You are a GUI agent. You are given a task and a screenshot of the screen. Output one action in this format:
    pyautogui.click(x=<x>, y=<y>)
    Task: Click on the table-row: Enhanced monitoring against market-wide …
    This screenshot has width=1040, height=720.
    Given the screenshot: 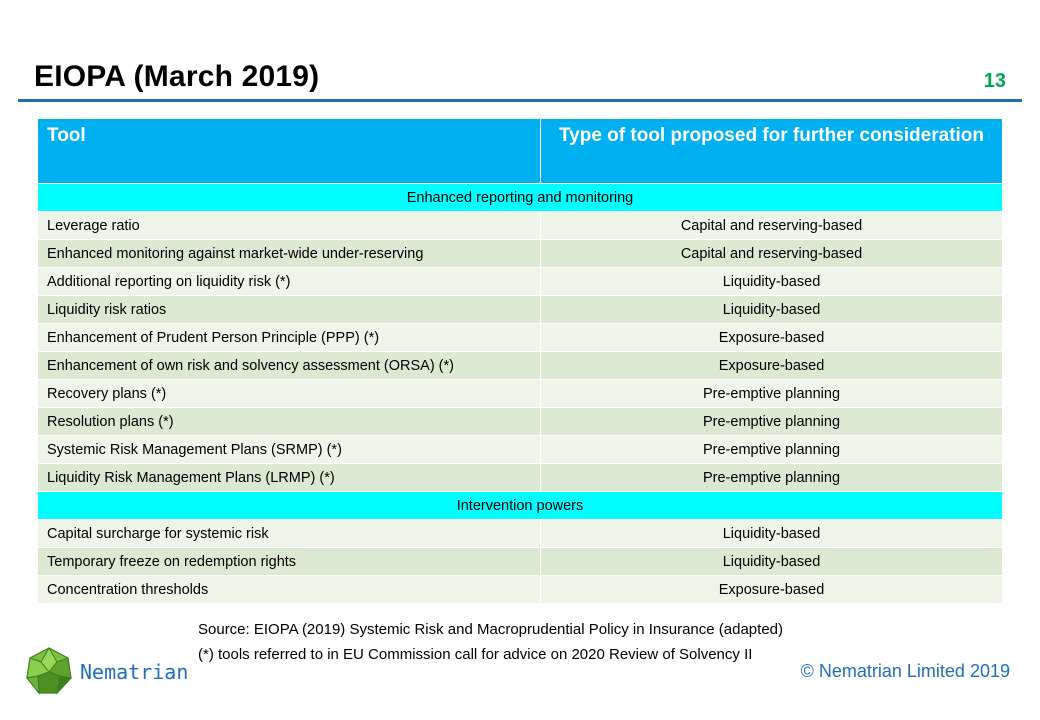 What is the action you would take?
    pyautogui.click(x=520, y=253)
    